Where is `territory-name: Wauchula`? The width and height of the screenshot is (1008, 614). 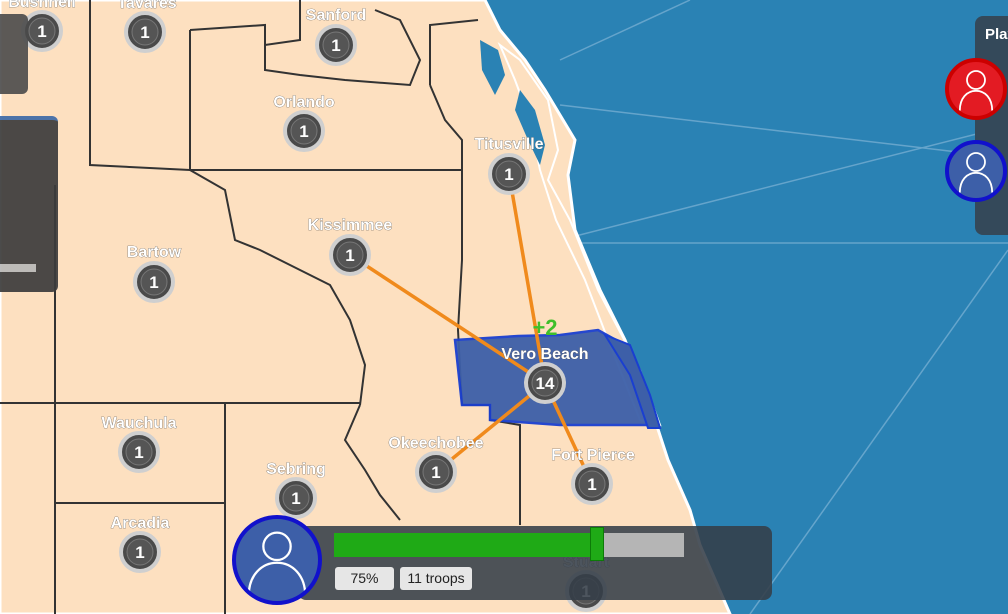
territory-name: Wauchula is located at coordinates (139, 423).